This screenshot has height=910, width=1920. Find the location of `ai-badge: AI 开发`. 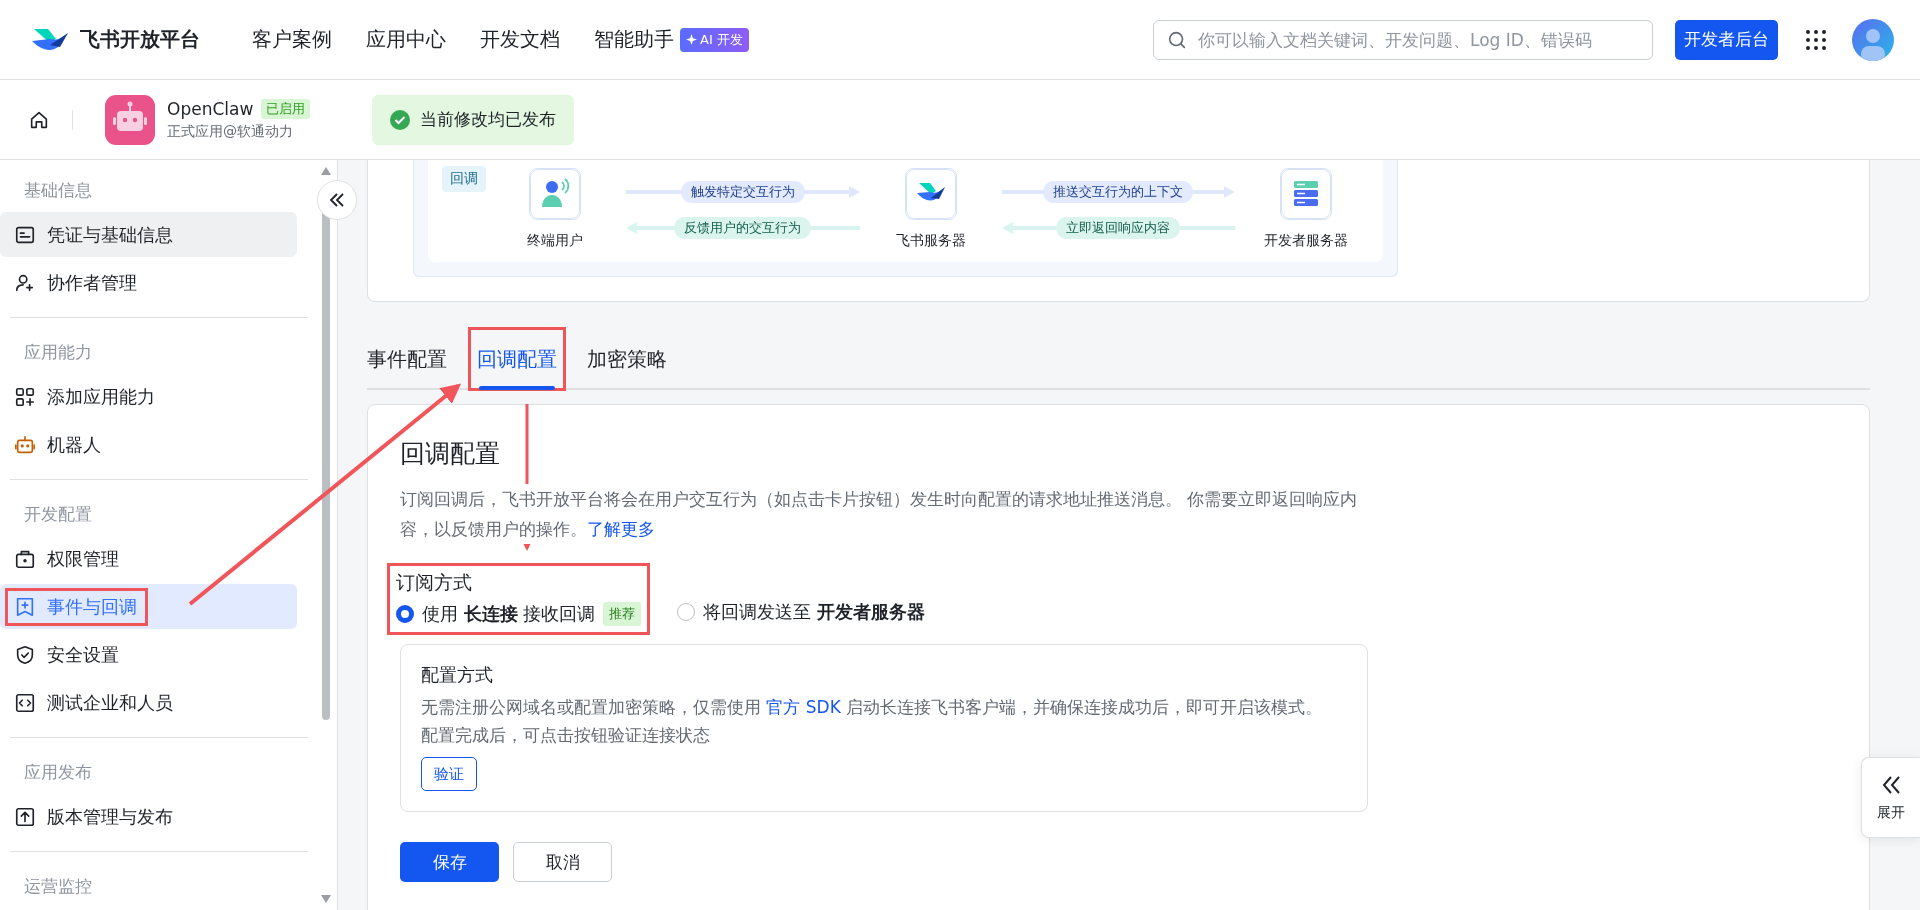

ai-badge: AI 开发 is located at coordinates (714, 39).